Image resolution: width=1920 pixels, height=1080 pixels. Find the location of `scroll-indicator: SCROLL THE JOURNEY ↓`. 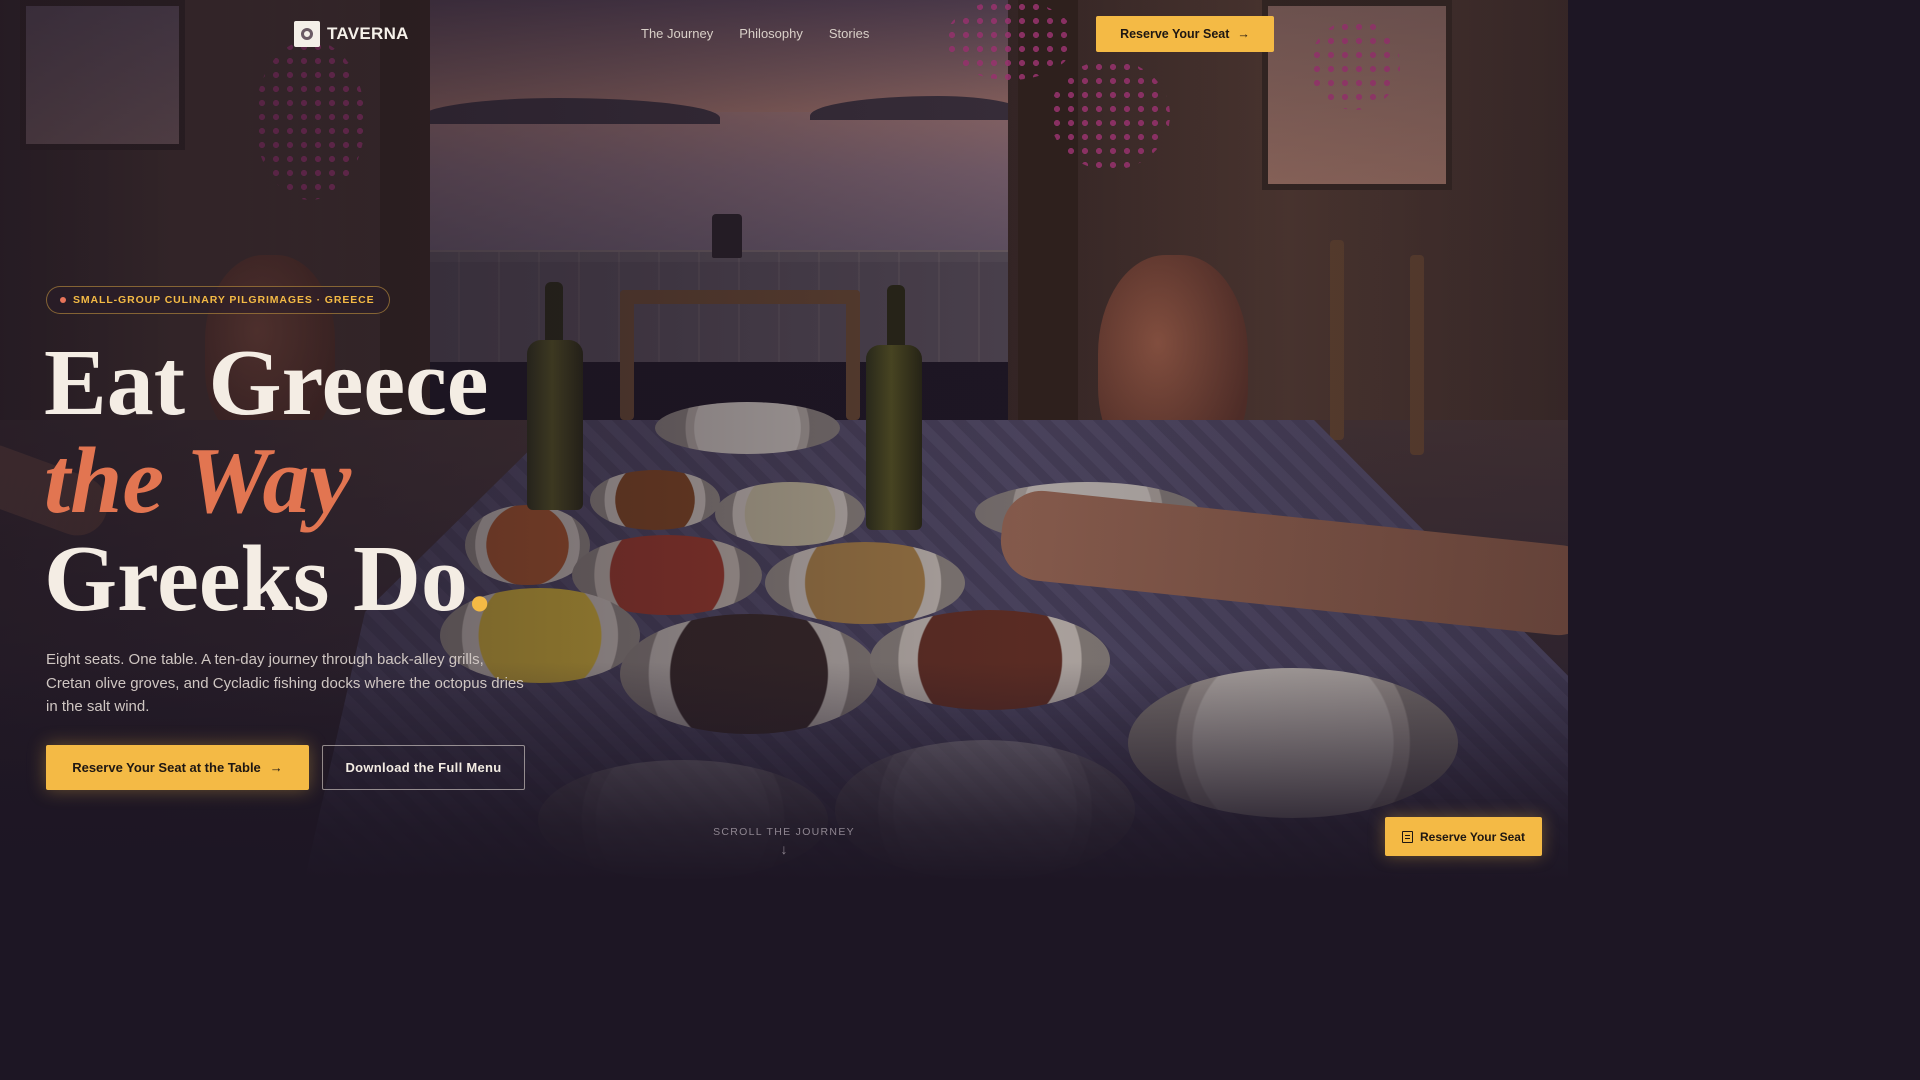

scroll-indicator: SCROLL THE JOURNEY ↓ is located at coordinates (784, 841).